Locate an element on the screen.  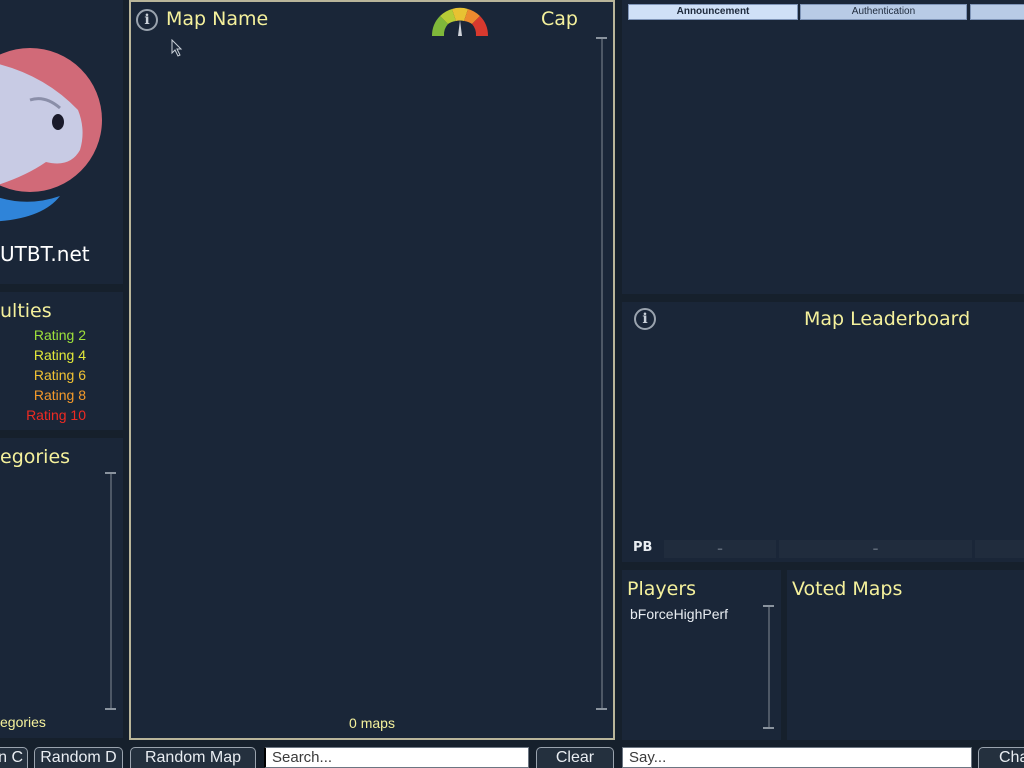
random-d-button: Random D is located at coordinates (78, 757).